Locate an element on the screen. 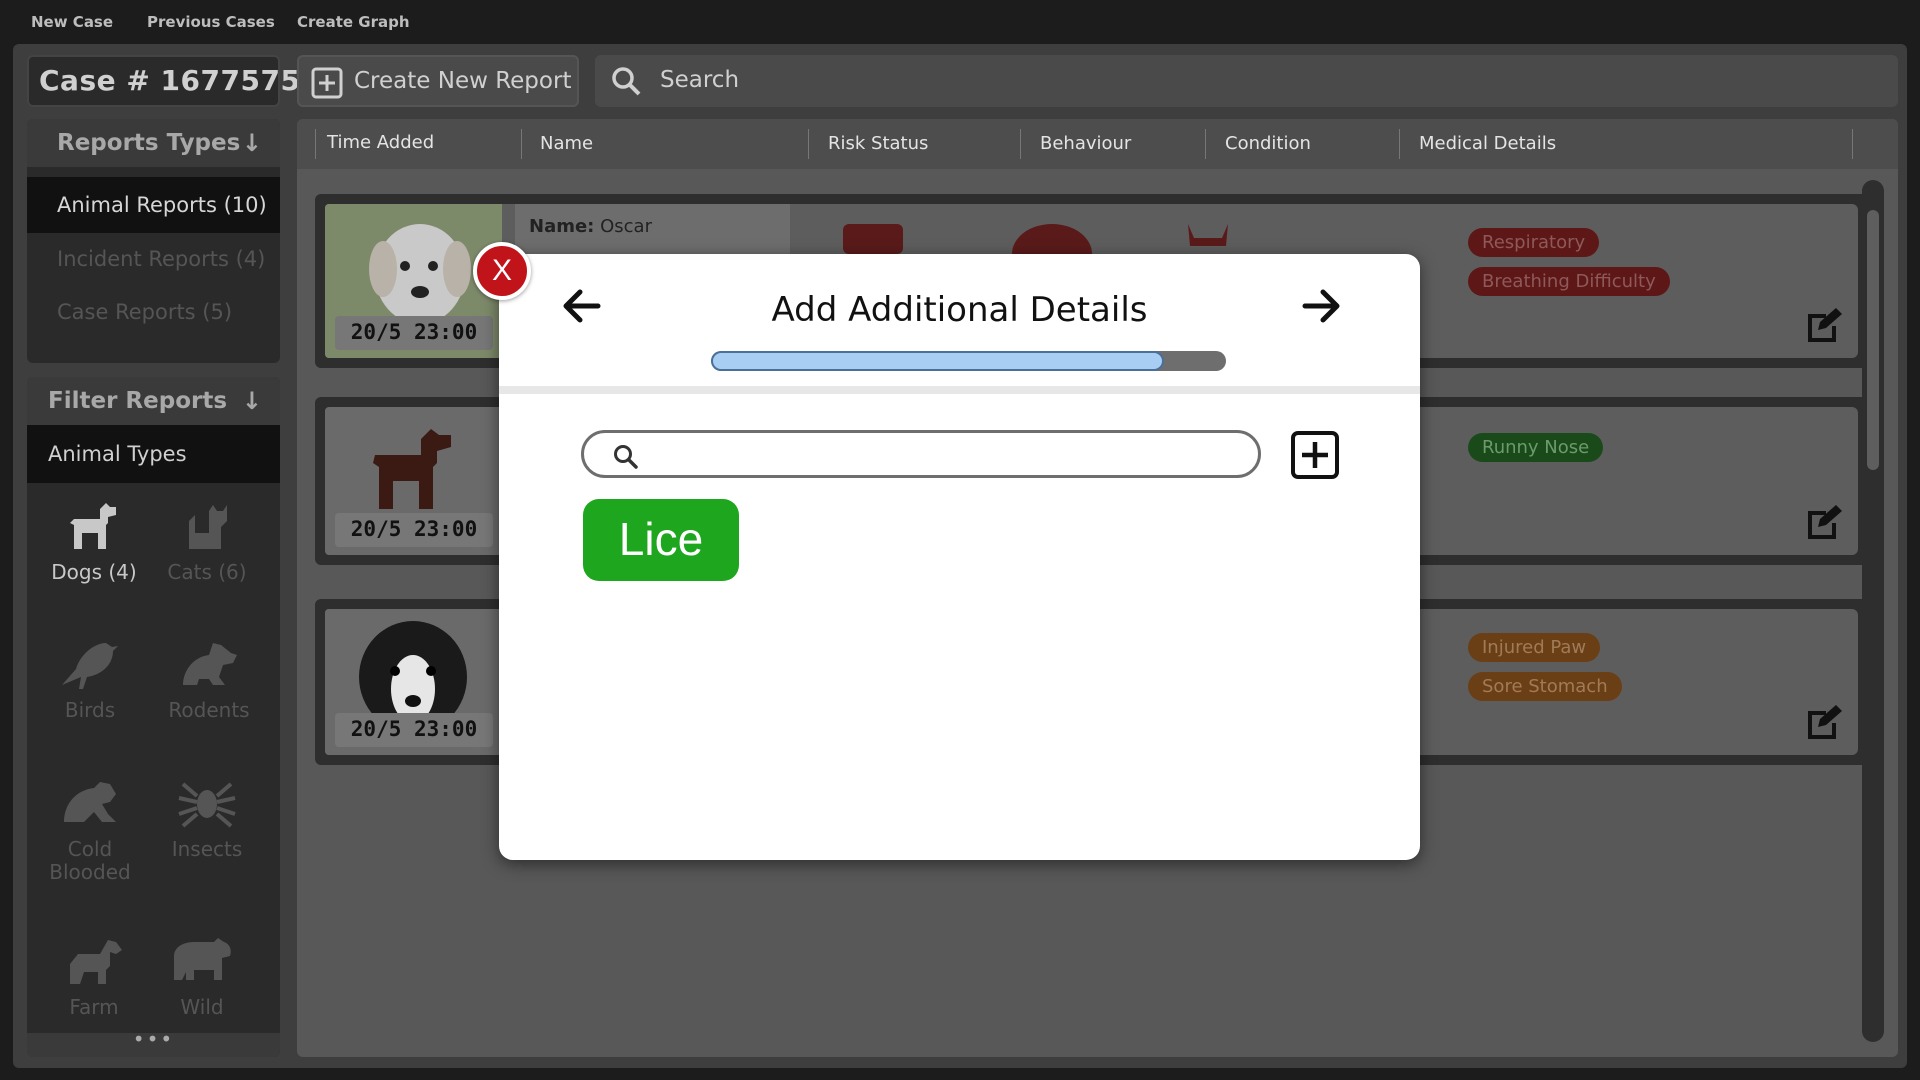 Image resolution: width=1920 pixels, height=1080 pixels. dog-icon is located at coordinates (93, 526).